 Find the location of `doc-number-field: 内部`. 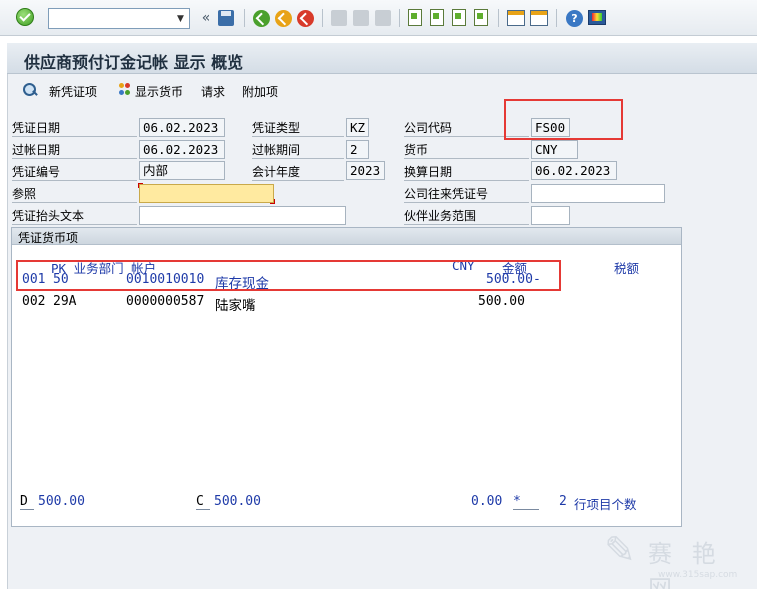

doc-number-field: 内部 is located at coordinates (182, 170).